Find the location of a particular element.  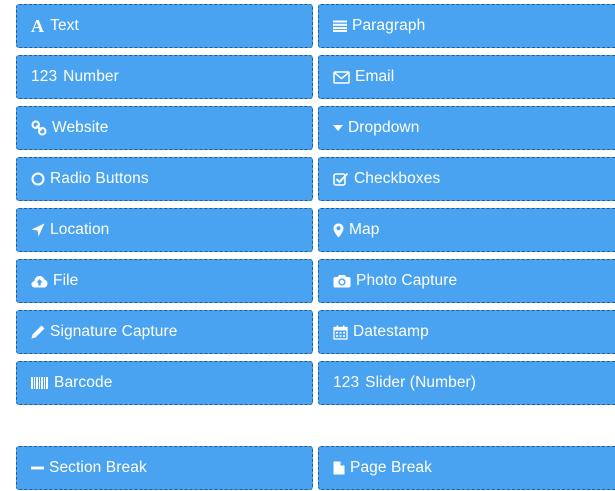

paragraph-icon is located at coordinates (340, 26).